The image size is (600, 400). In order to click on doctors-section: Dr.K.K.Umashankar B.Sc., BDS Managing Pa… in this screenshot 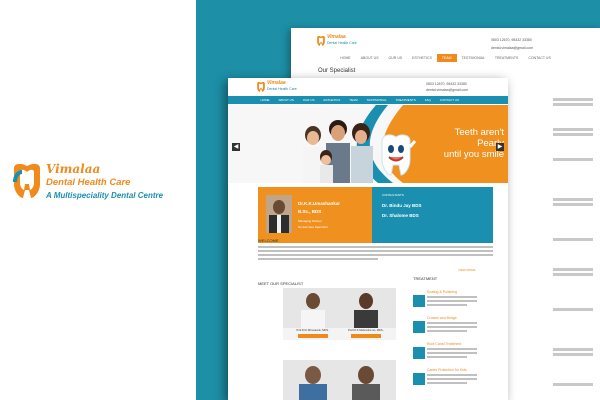, I will do `click(375, 215)`.